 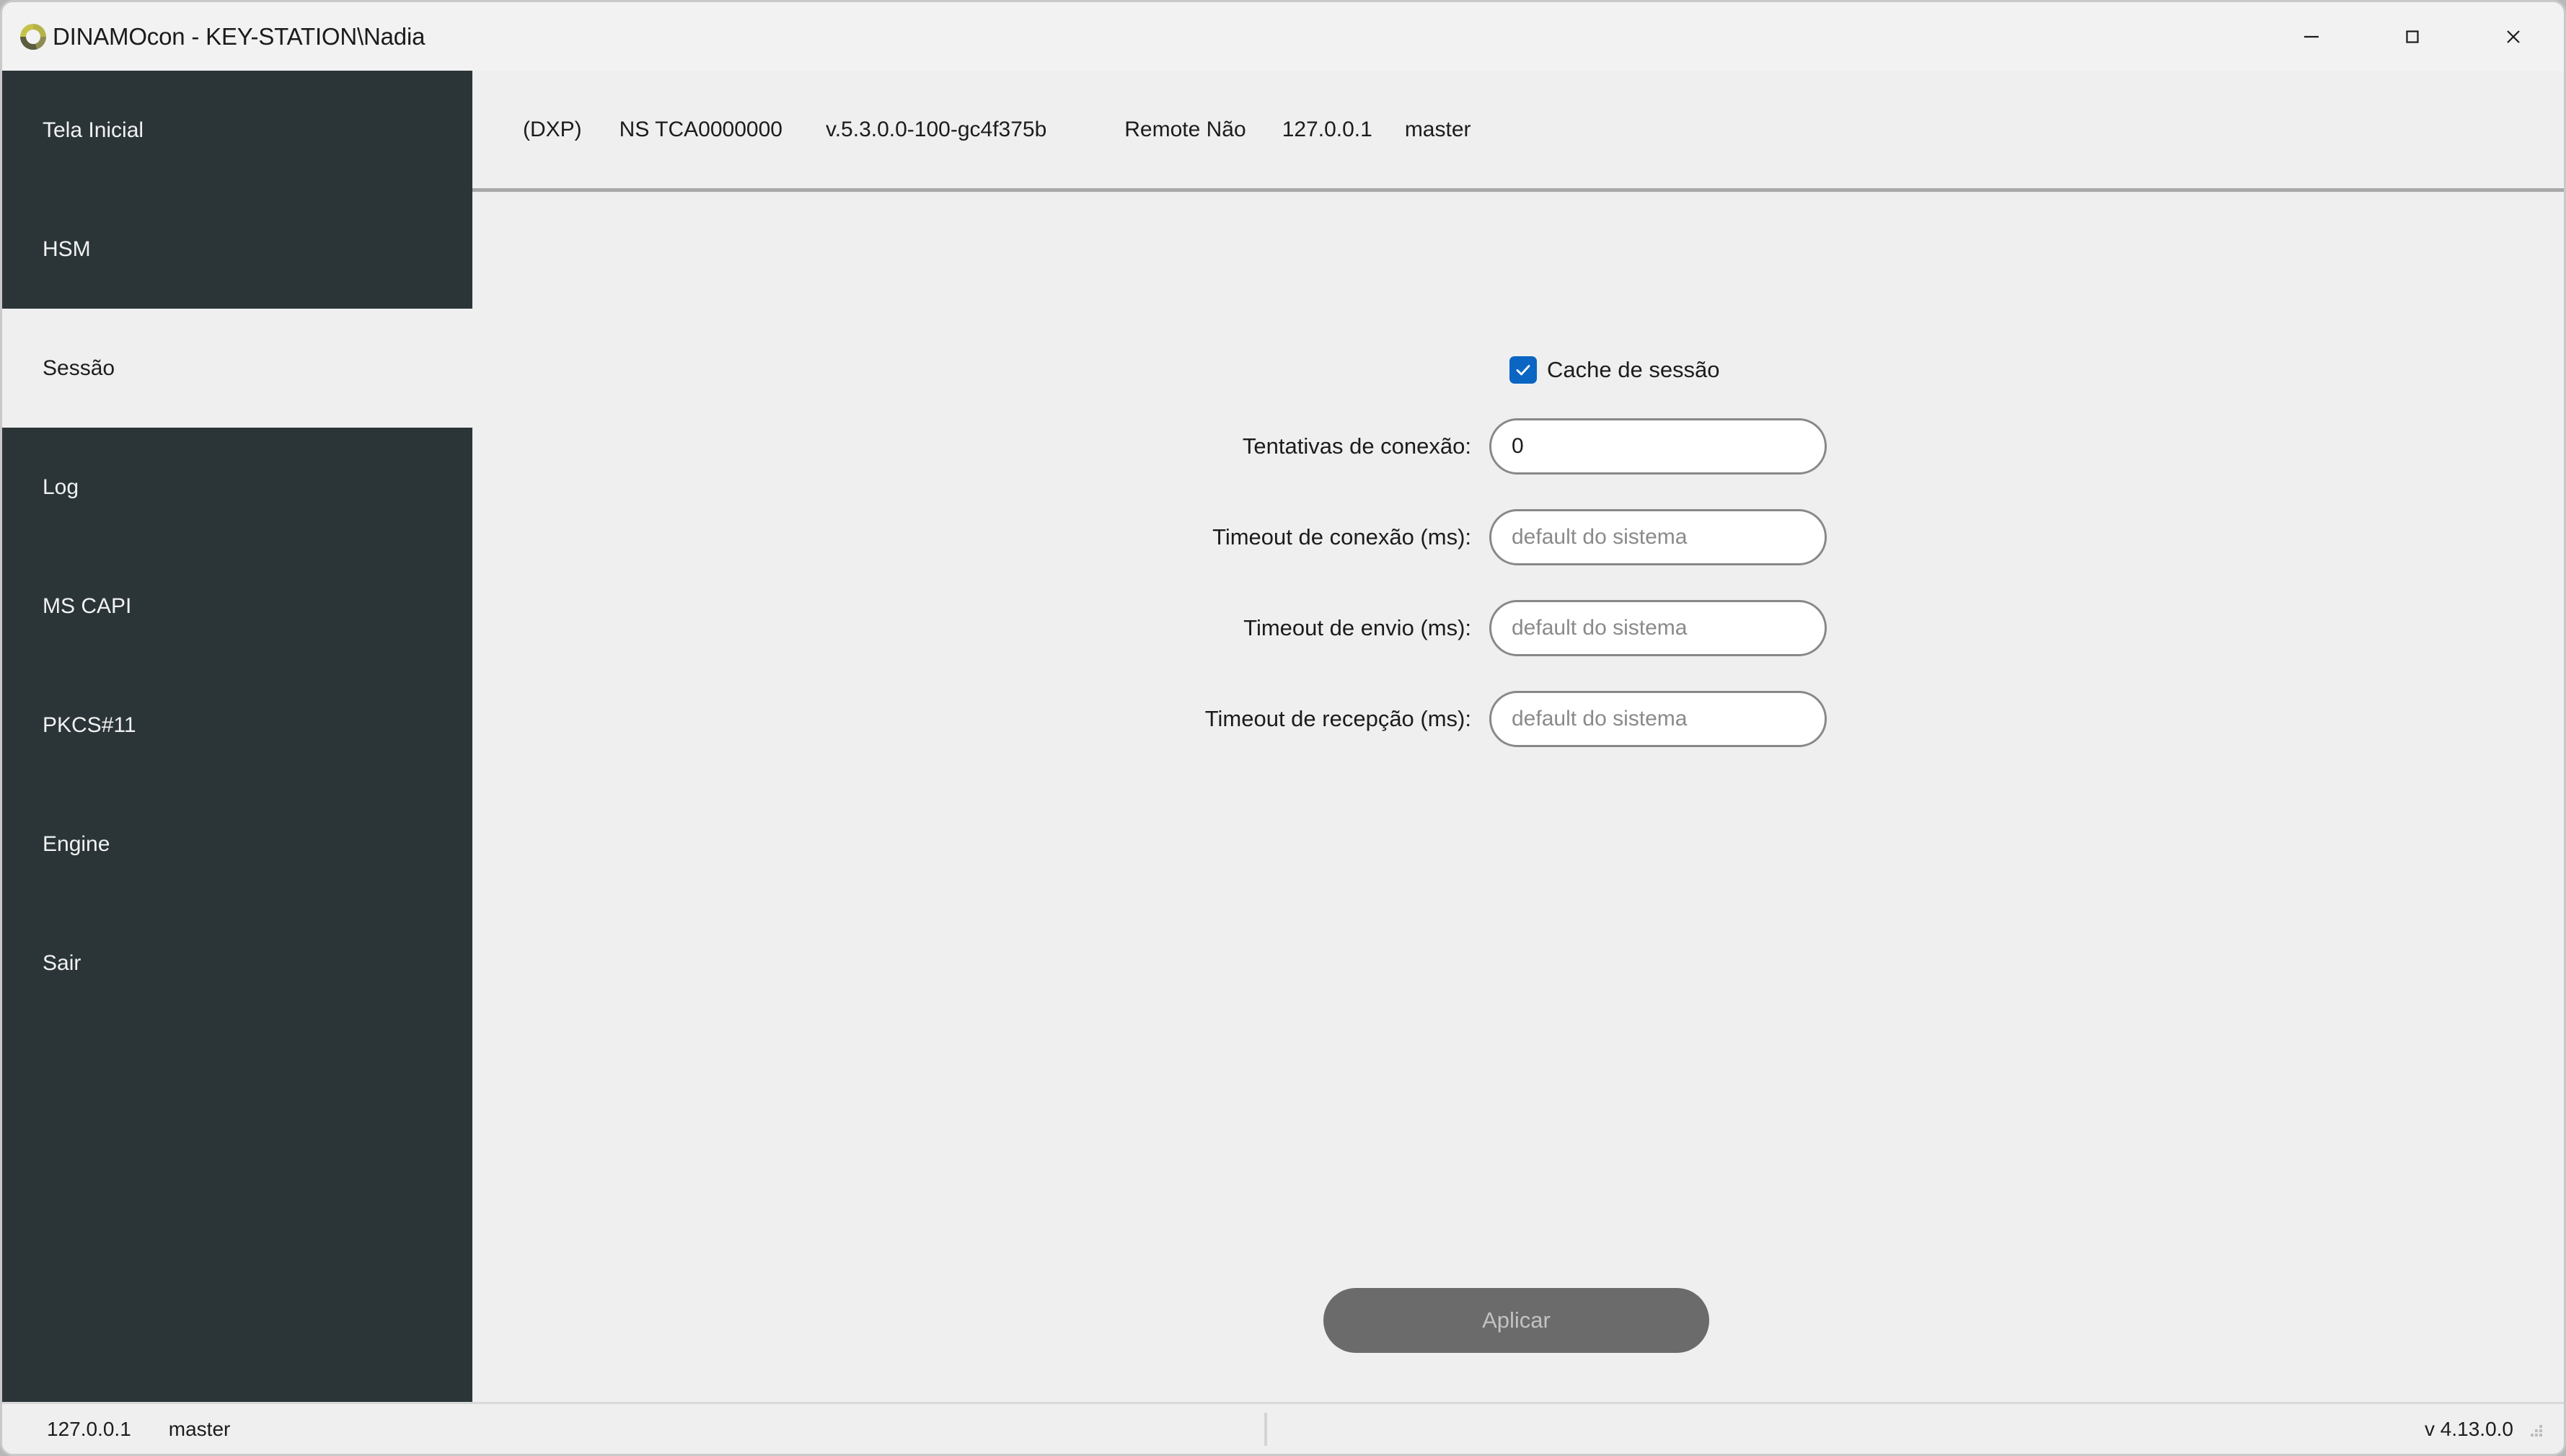 I want to click on close-button, so click(x=2513, y=36).